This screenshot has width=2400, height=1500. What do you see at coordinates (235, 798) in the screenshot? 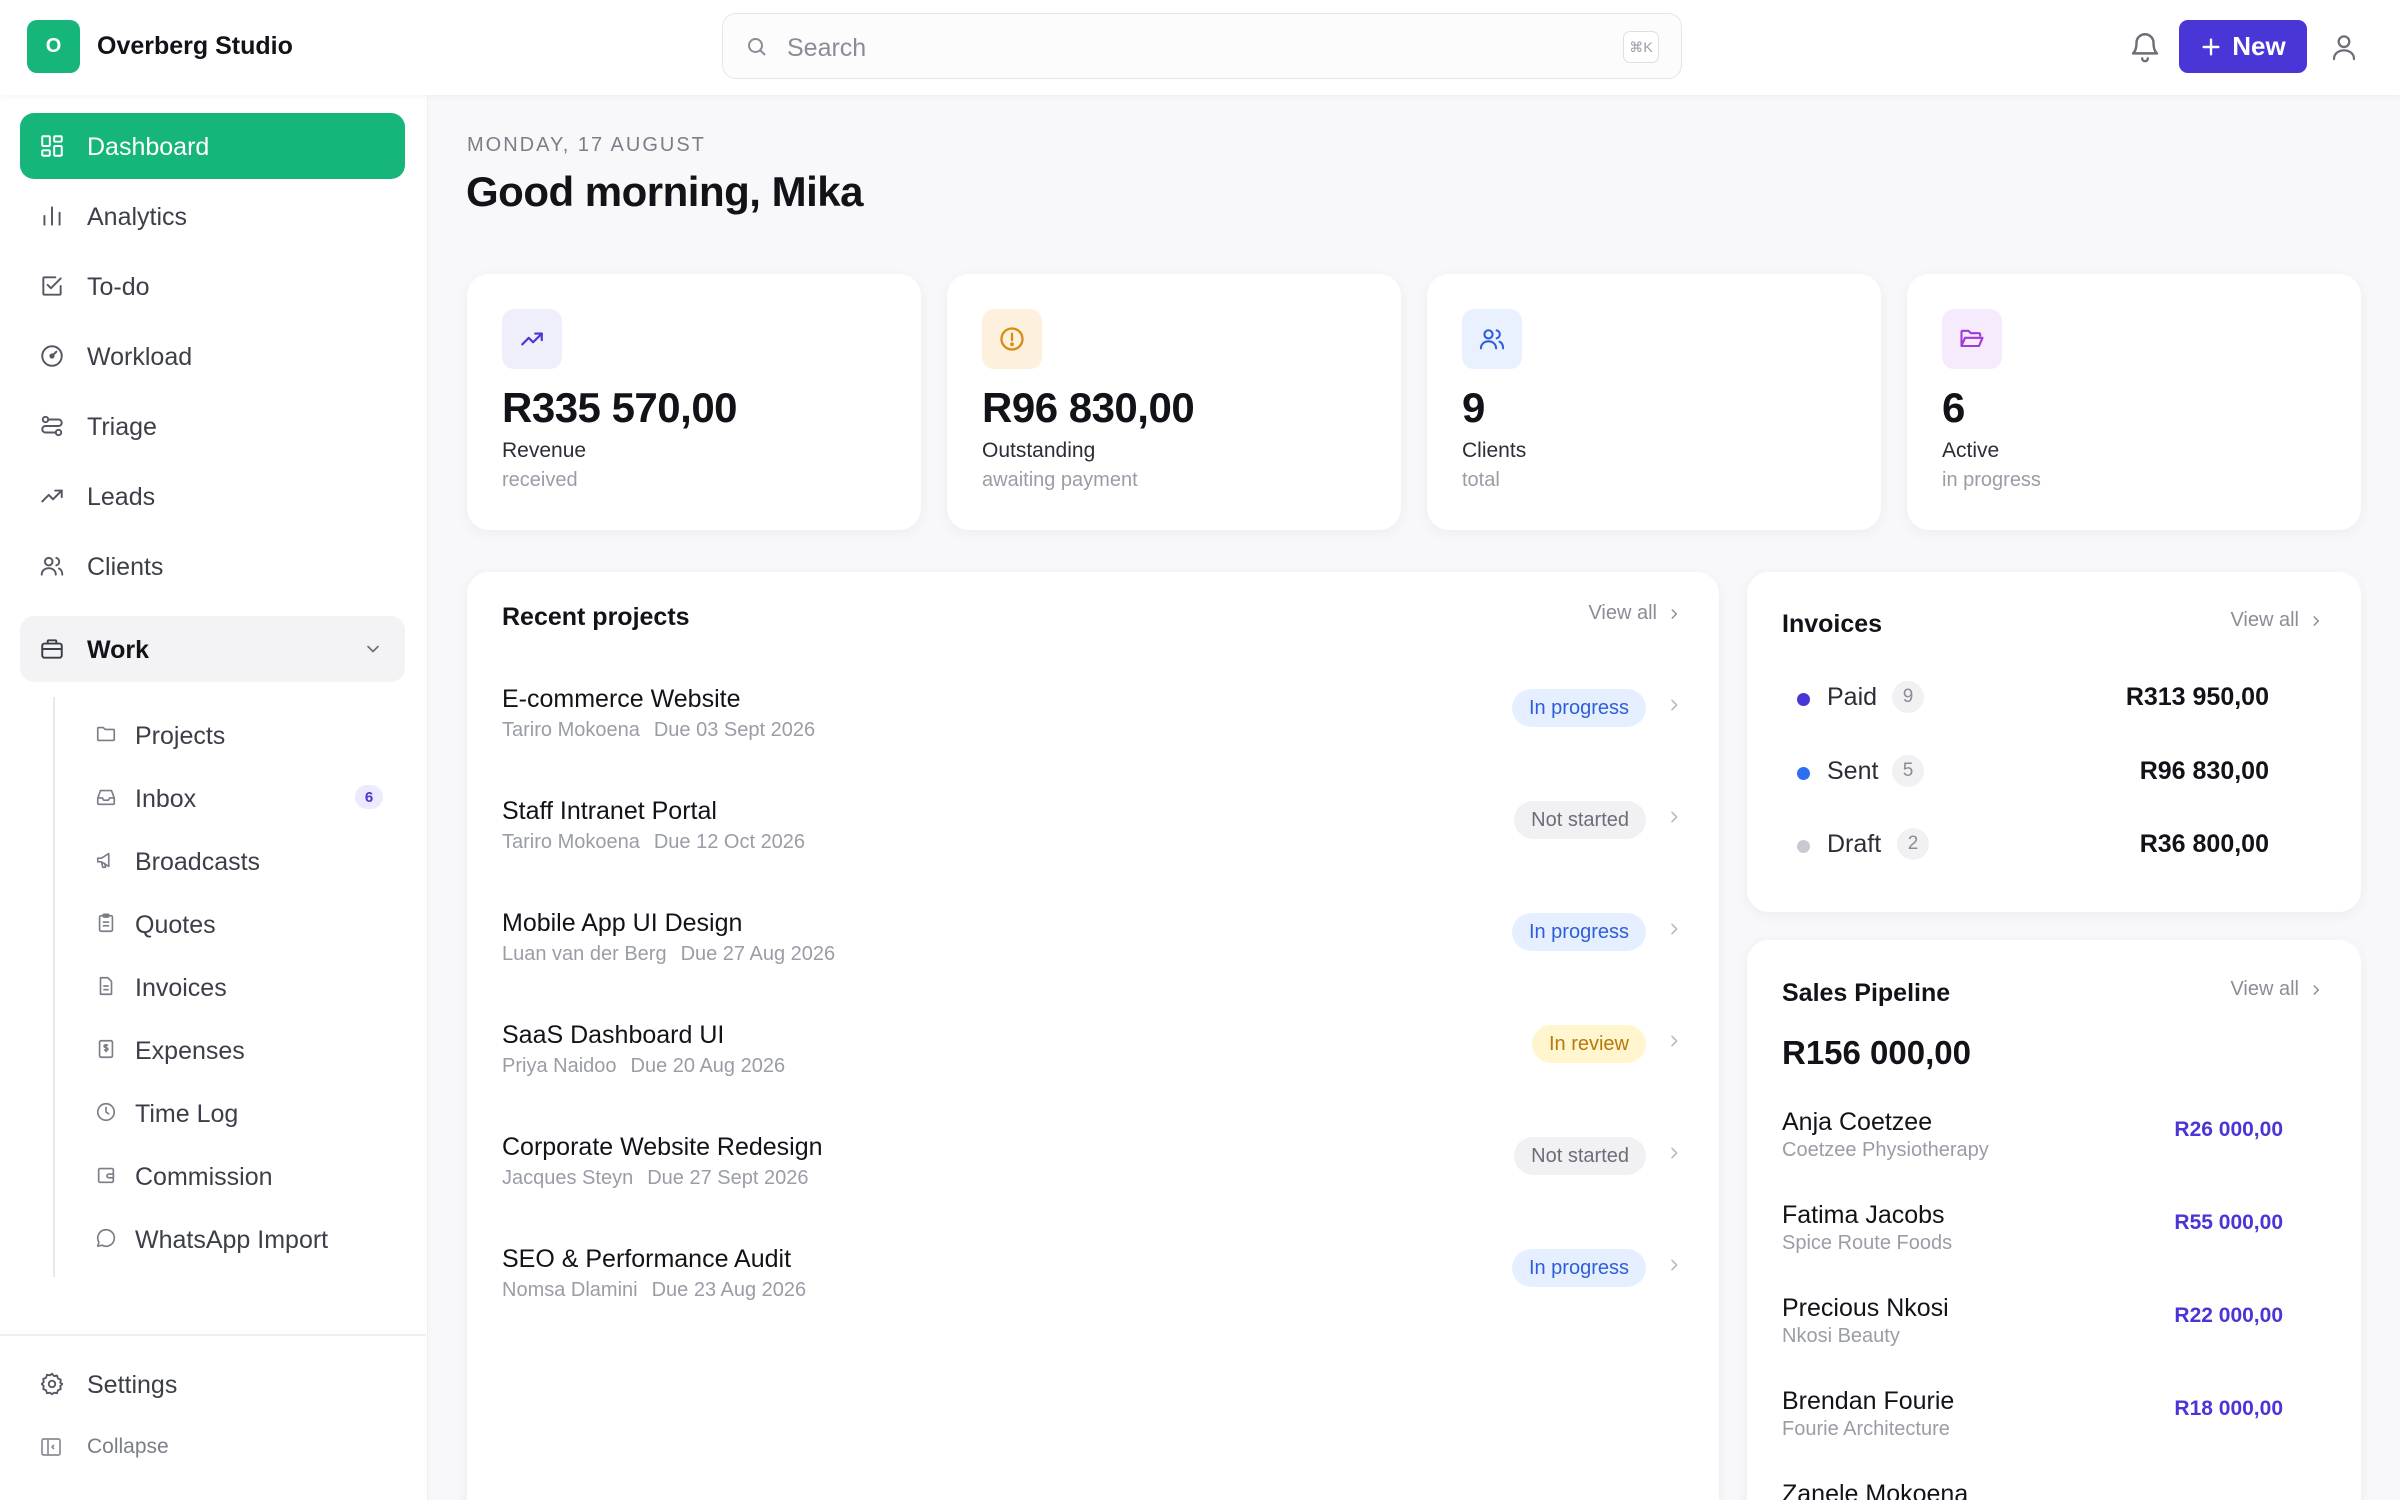
I see `sidebar-item-inbox: Inbox 6` at bounding box center [235, 798].